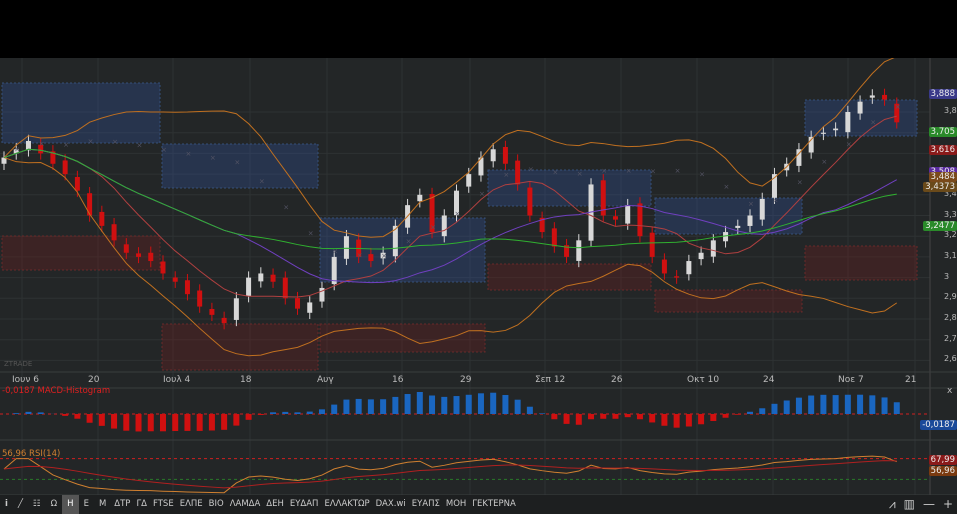  I want to click on x-axis-label: Νοε 7, so click(851, 380).